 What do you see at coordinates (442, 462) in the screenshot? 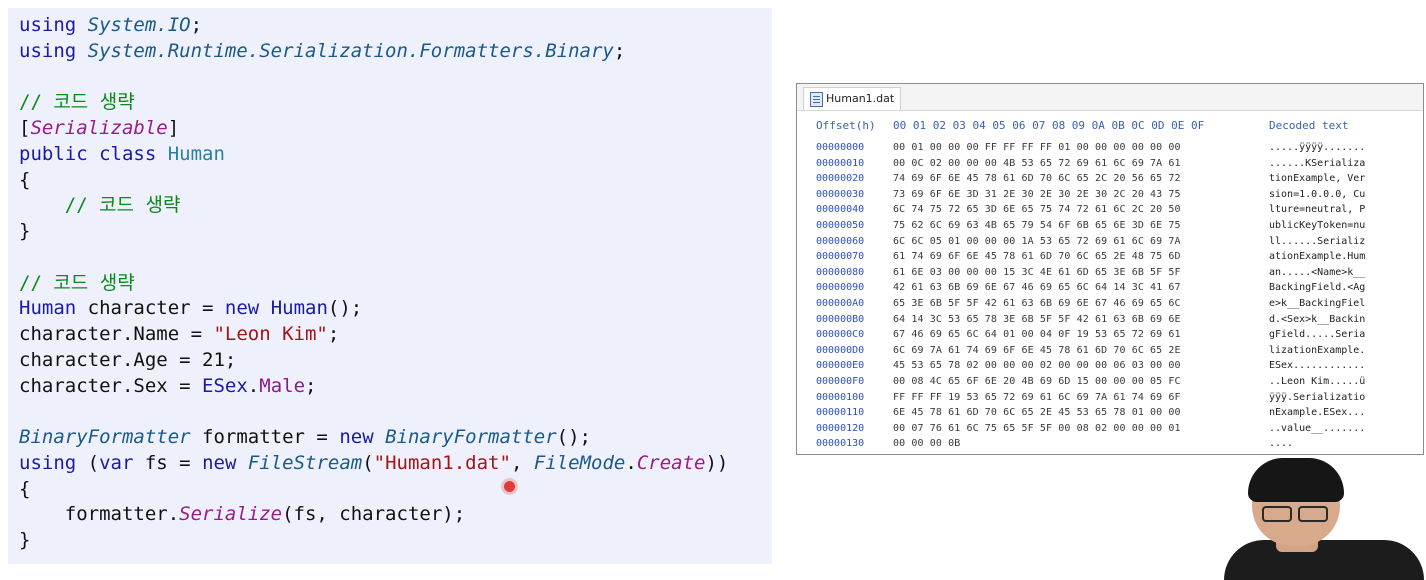
I see `code-token: "Human1.dat"` at bounding box center [442, 462].